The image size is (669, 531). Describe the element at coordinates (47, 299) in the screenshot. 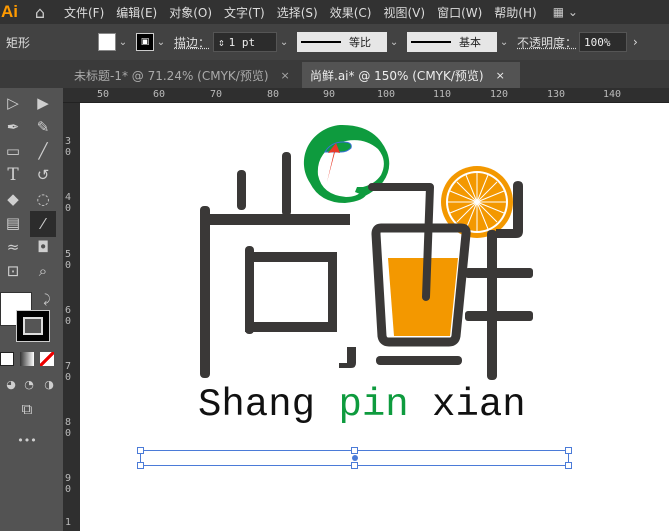

I see `swap-colors-icon: ⤸` at that location.